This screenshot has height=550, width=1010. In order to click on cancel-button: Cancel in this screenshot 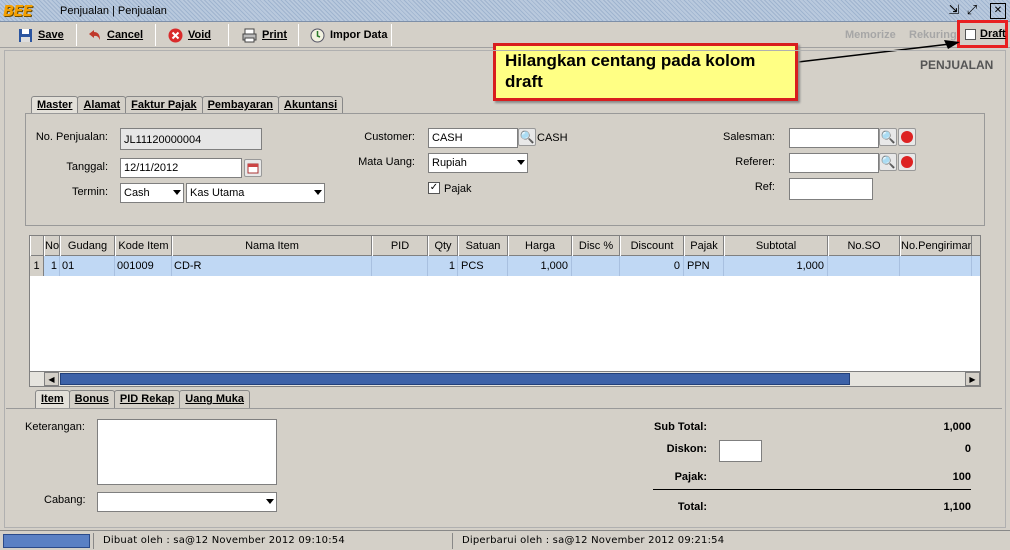, I will do `click(115, 35)`.